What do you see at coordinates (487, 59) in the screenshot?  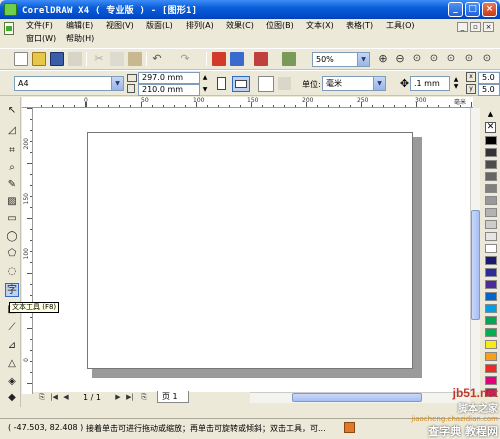 I see `zoom-height-icon: ⊙` at bounding box center [487, 59].